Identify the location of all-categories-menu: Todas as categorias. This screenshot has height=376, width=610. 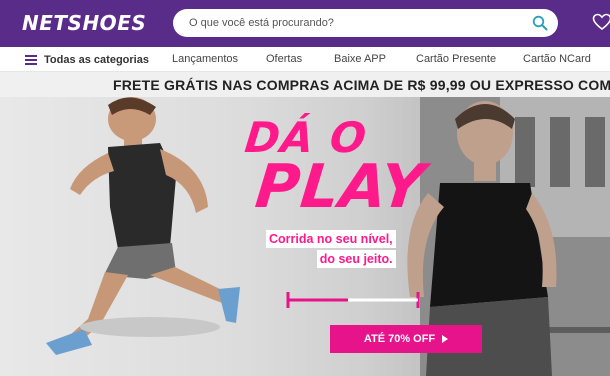
(87, 60).